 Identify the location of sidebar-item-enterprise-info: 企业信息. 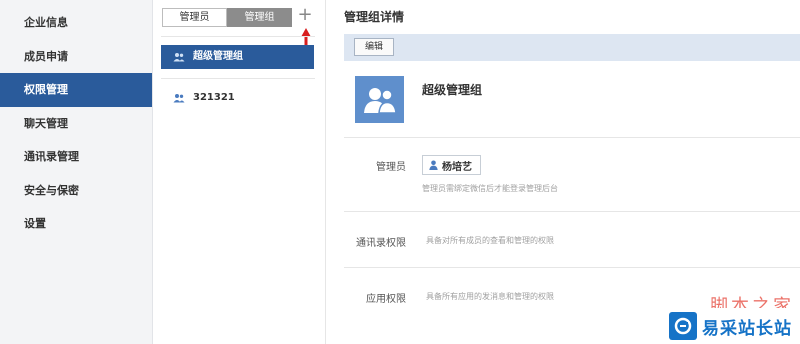
(76, 23).